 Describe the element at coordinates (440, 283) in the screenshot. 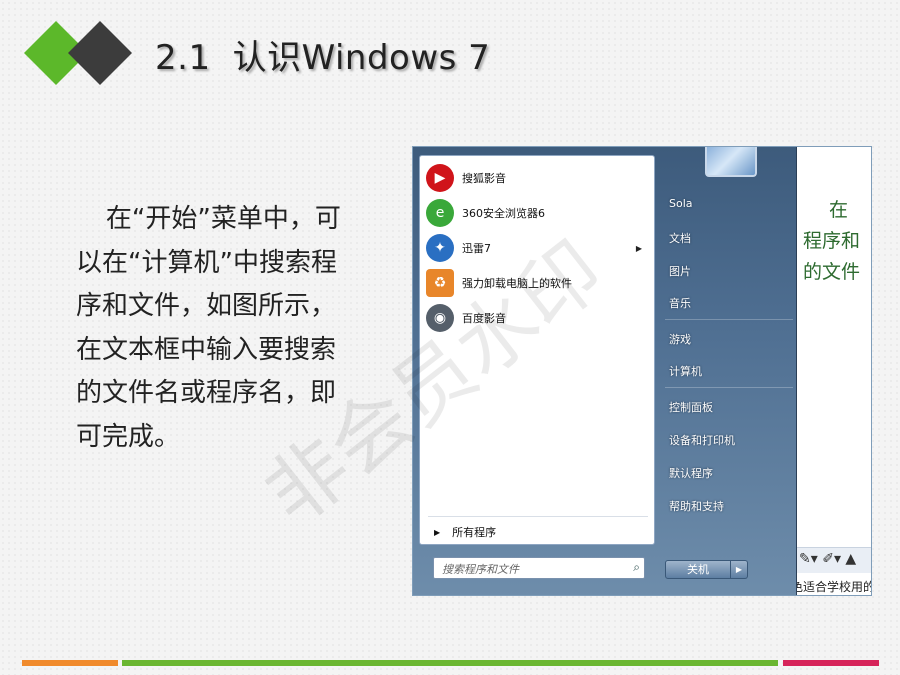

I see `uninstall-icon: ♻` at that location.